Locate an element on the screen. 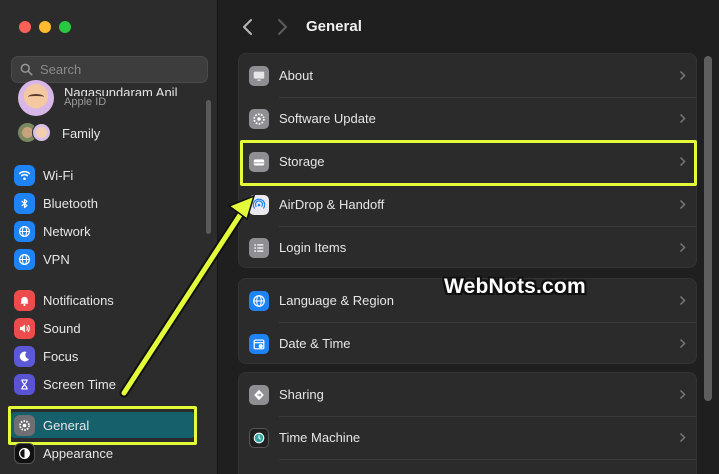  search-field is located at coordinates (109, 69).